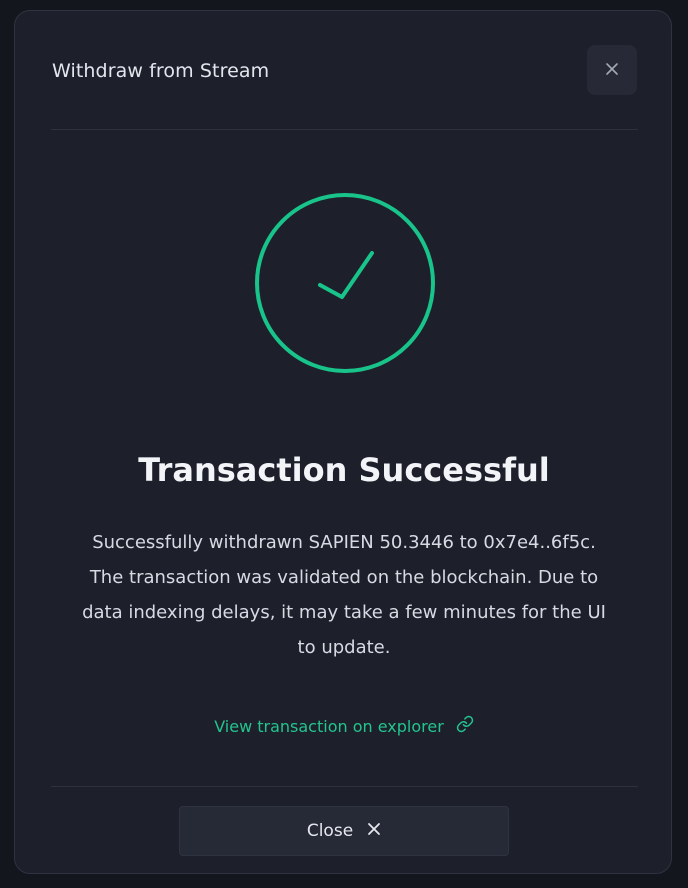 Image resolution: width=688 pixels, height=888 pixels. Describe the element at coordinates (344, 786) in the screenshot. I see `footer-divider` at that location.